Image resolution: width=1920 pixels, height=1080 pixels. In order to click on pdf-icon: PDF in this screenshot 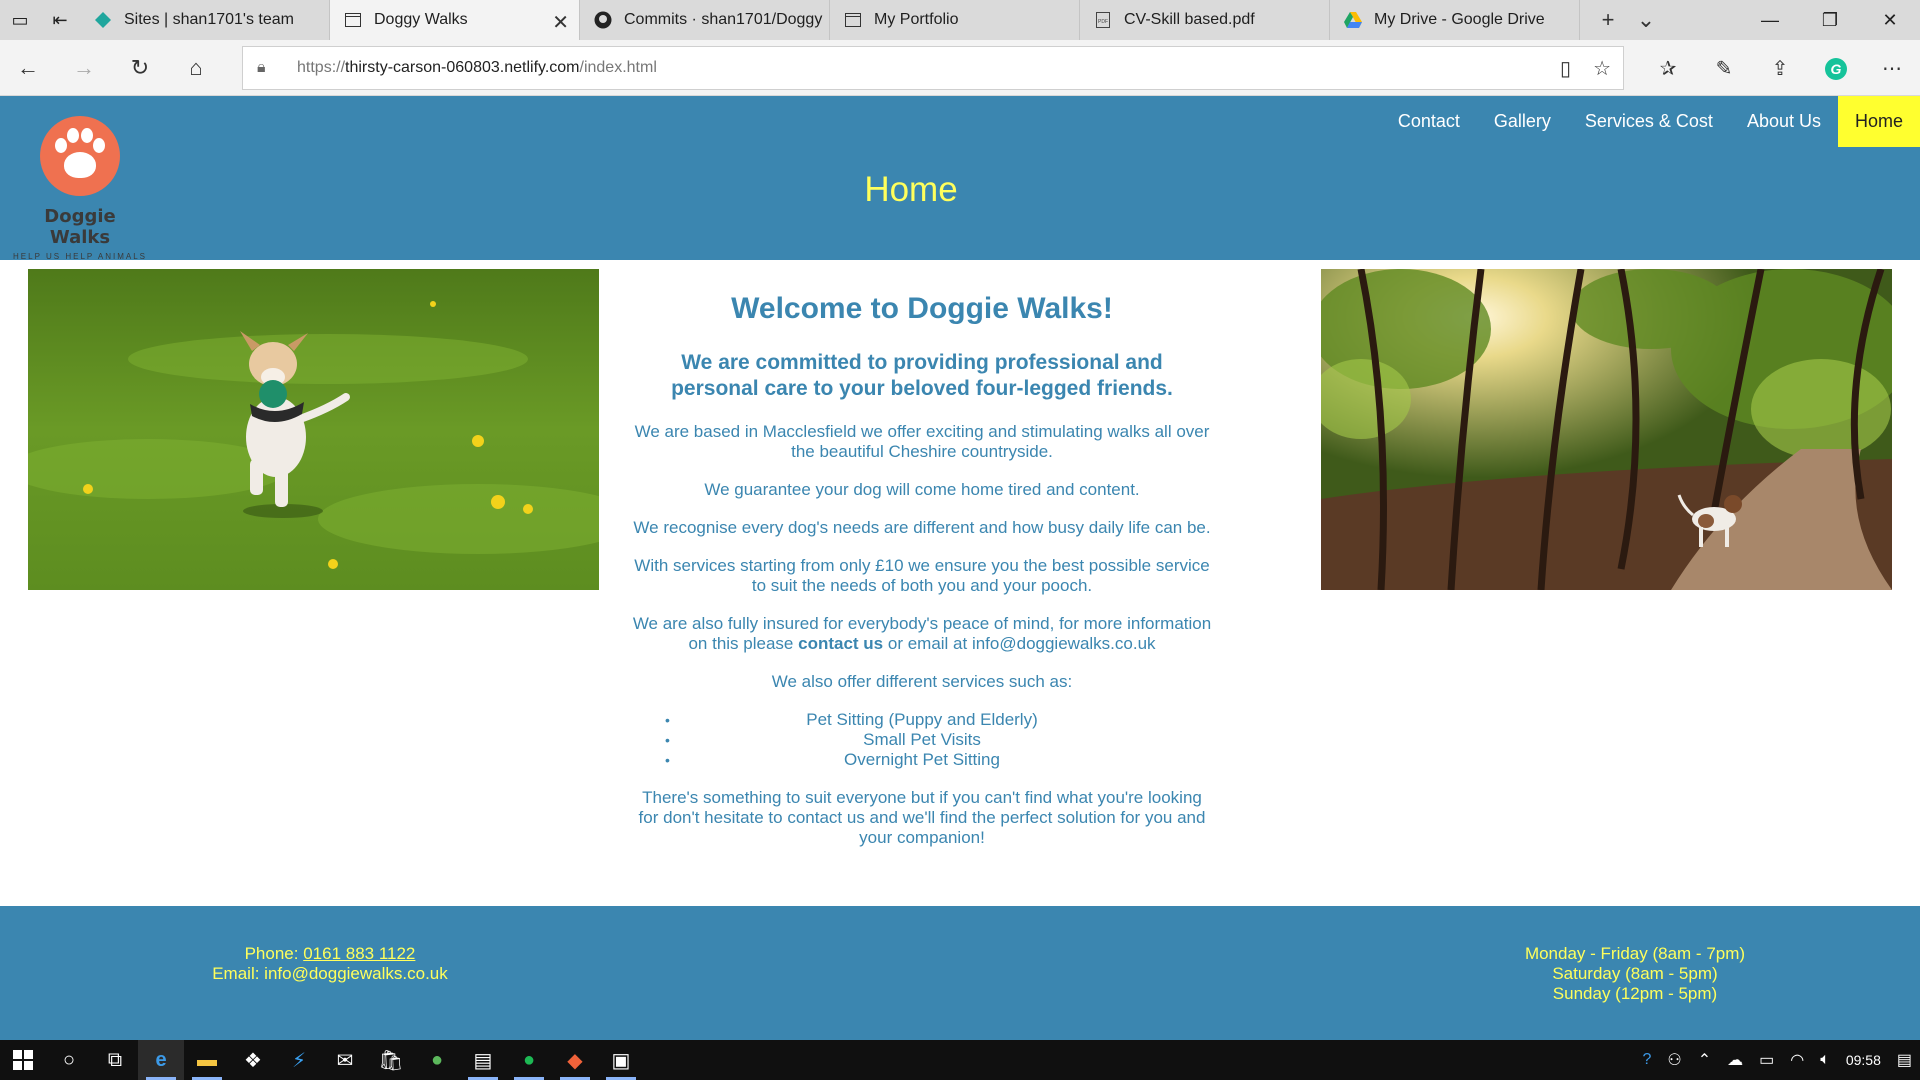, I will do `click(1103, 20)`.